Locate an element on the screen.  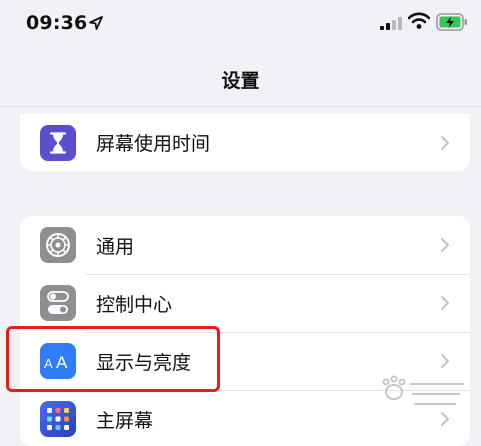
settings-row-label: 控制中心 is located at coordinates (134, 304).